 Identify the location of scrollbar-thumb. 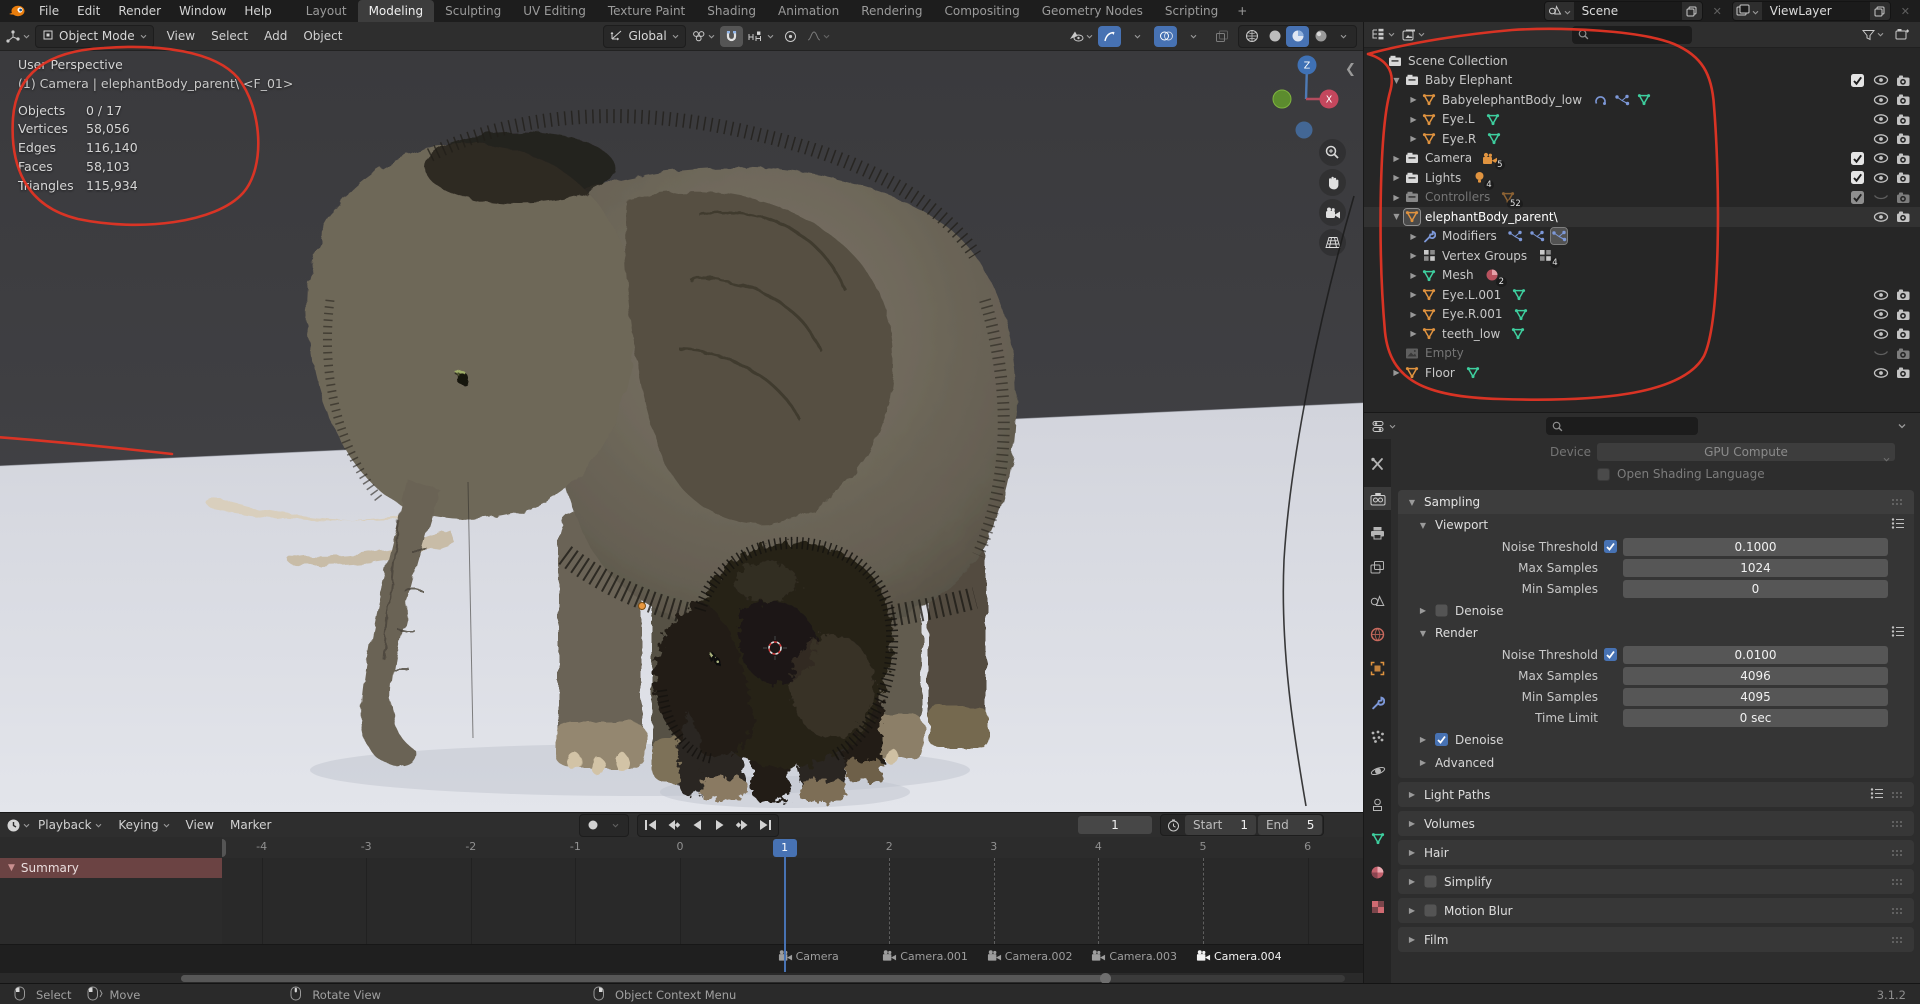
(643, 978).